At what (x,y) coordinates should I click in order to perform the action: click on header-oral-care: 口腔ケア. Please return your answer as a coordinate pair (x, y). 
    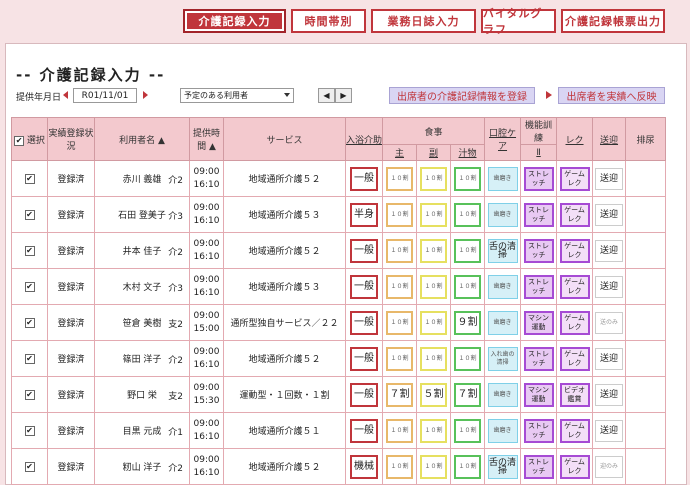
    Looking at the image, I should click on (503, 139).